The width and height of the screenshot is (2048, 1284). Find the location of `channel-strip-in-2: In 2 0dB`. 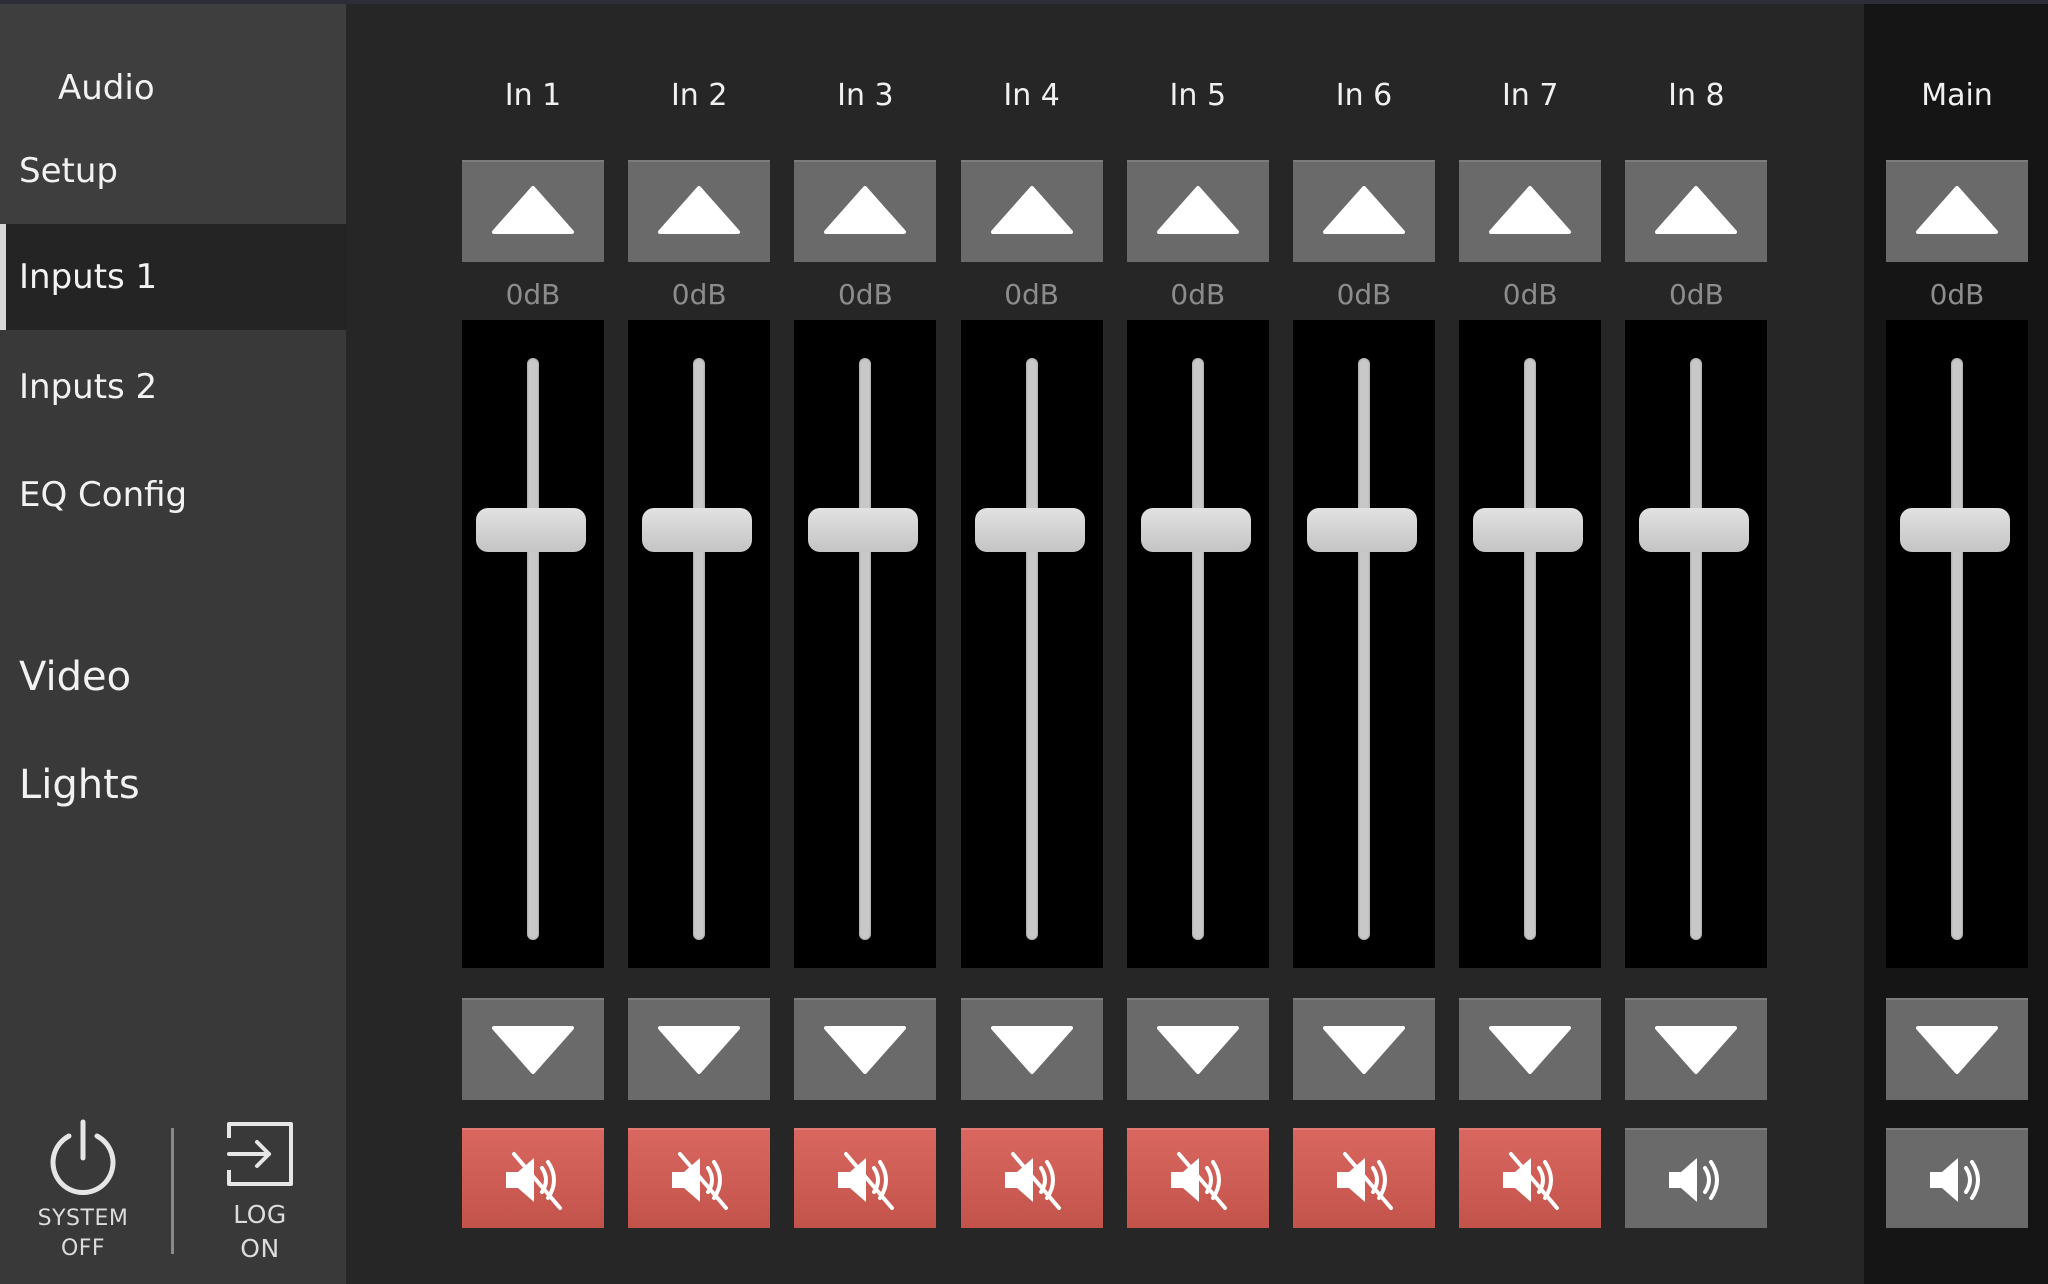

channel-strip-in-2: In 2 0dB is located at coordinates (699, 642).